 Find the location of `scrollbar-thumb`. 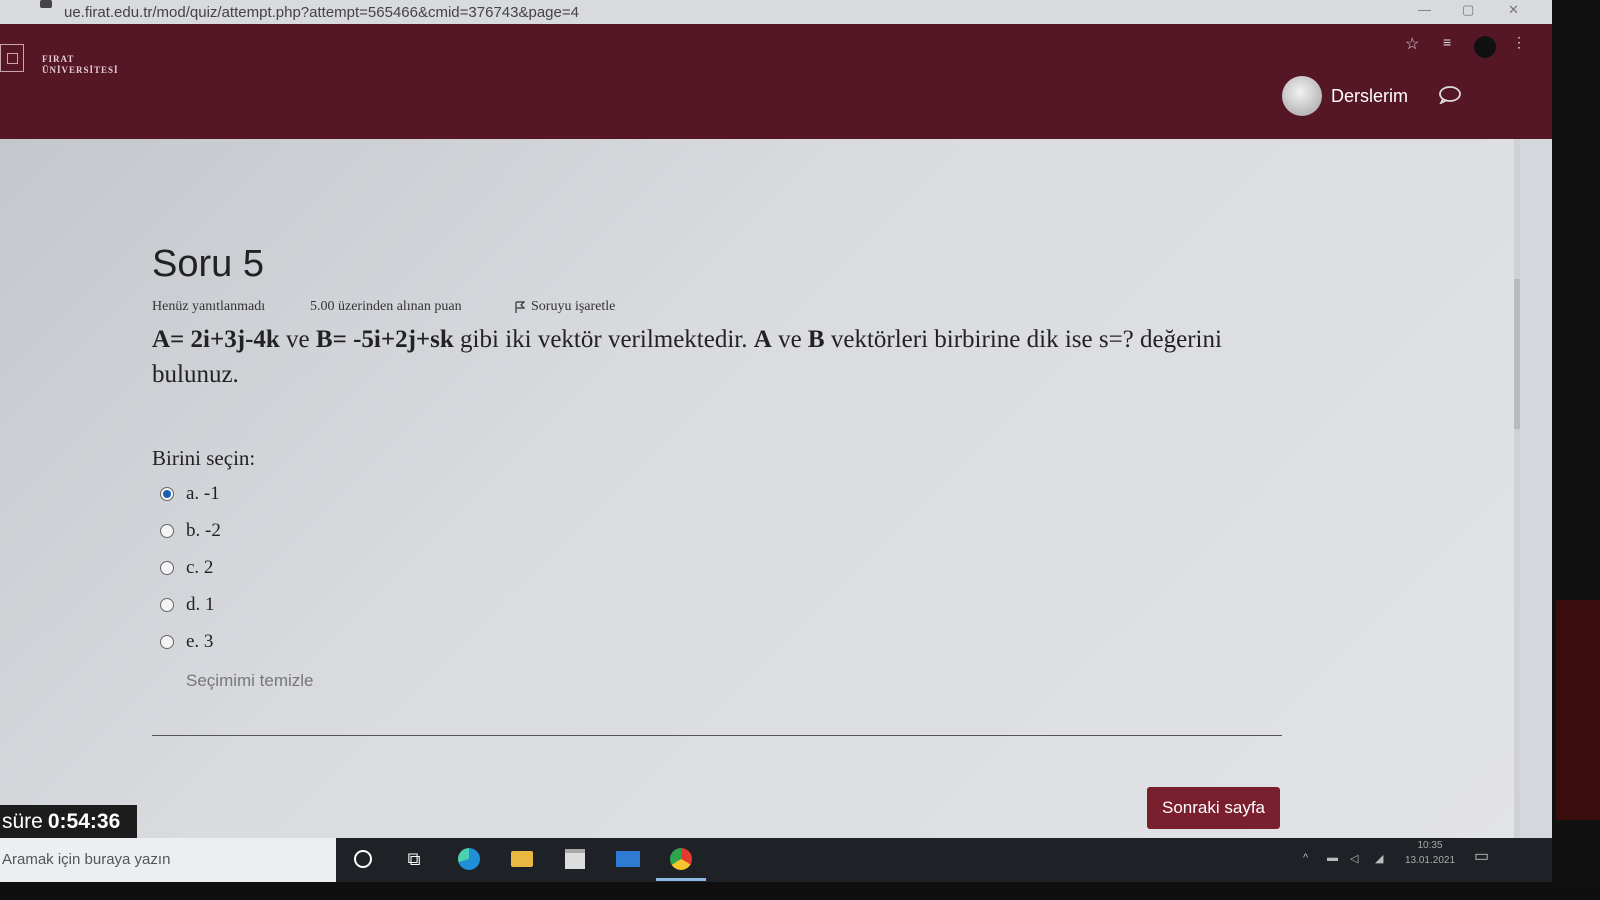

scrollbar-thumb is located at coordinates (1517, 354).